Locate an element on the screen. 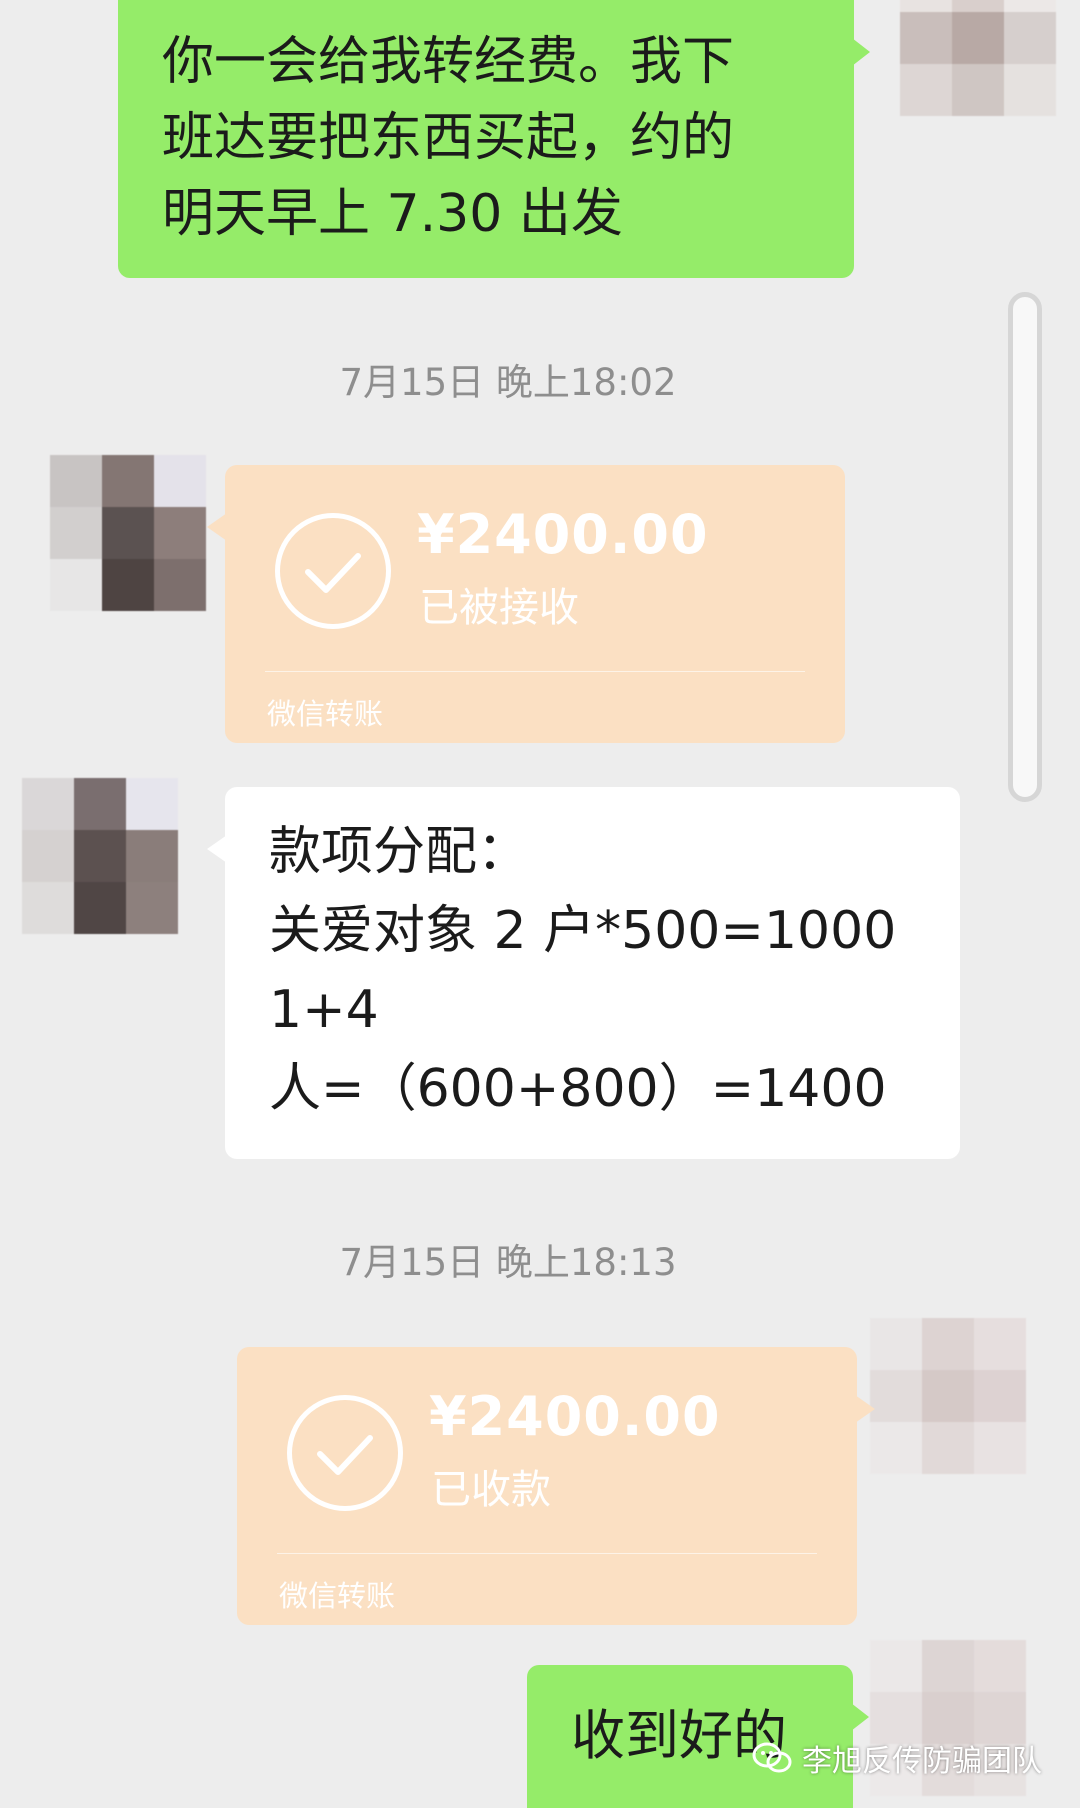 The height and width of the screenshot is (1808, 1080). timestamp: 7月15日 晚上18:02 is located at coordinates (508, 382).